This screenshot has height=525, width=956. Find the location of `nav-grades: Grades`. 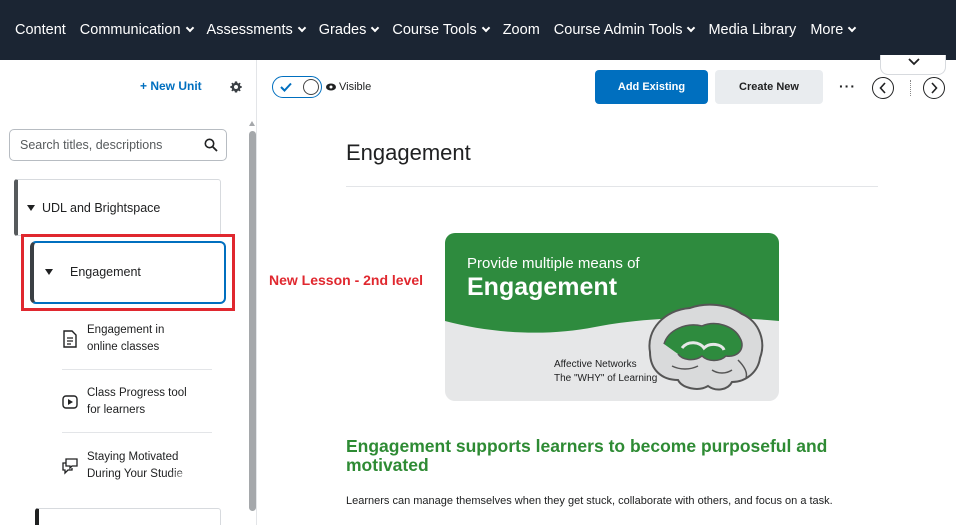

nav-grades: Grades is located at coordinates (349, 30).